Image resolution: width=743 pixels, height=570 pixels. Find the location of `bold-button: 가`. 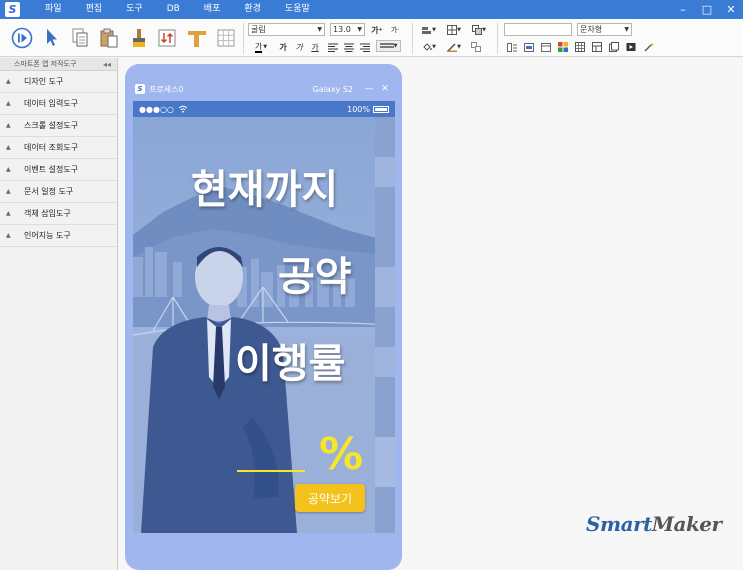

bold-button: 가 is located at coordinates (283, 47).